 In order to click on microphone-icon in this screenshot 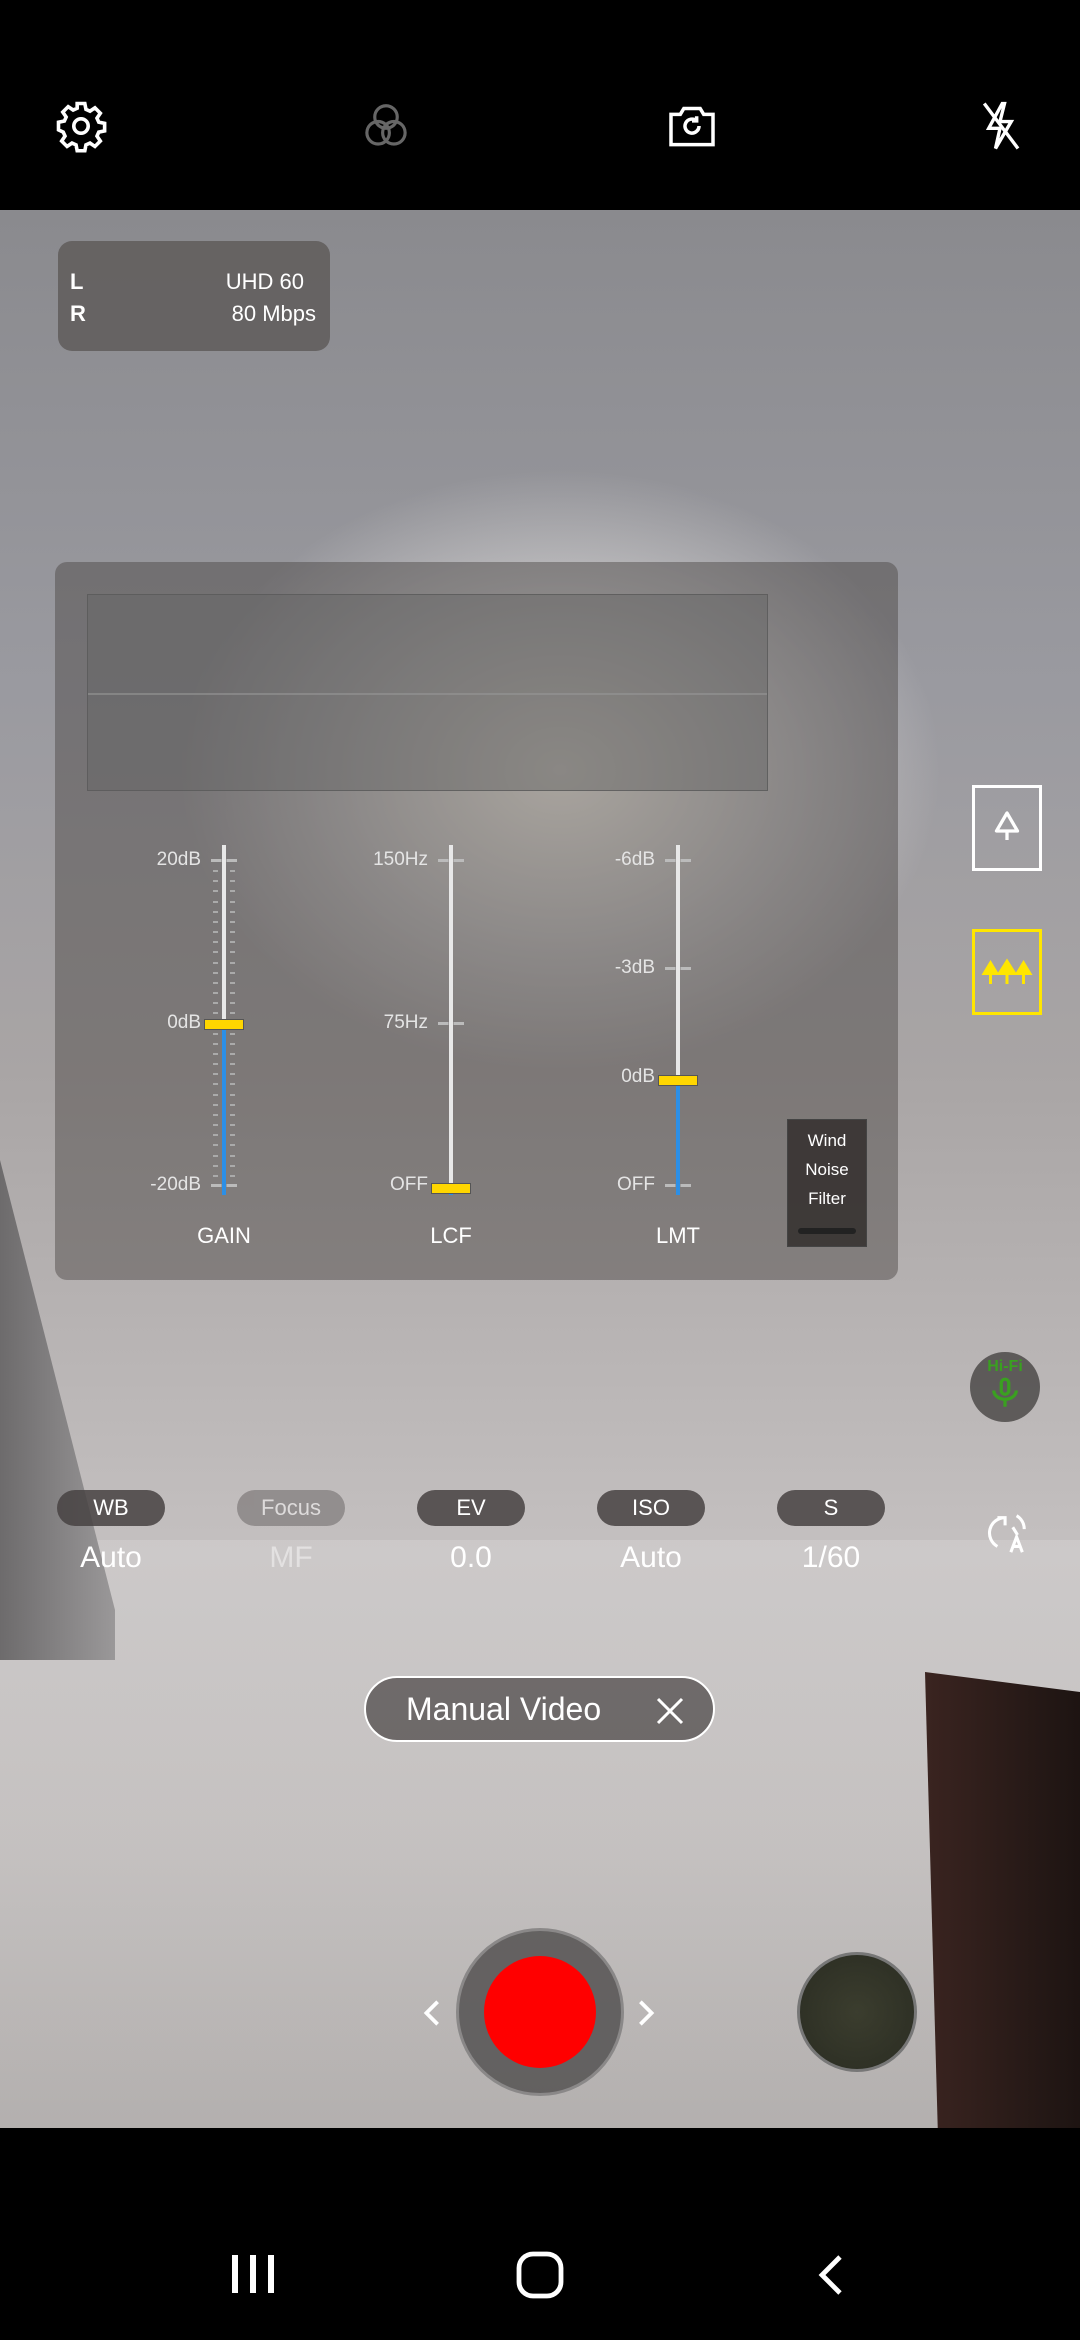, I will do `click(1005, 1392)`.